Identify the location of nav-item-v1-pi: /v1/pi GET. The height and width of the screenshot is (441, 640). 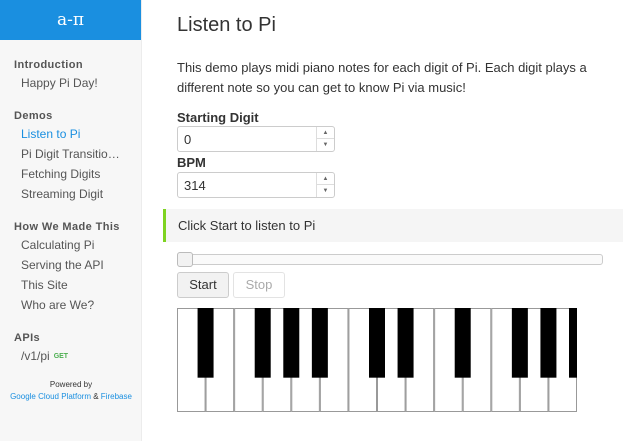
(60, 356).